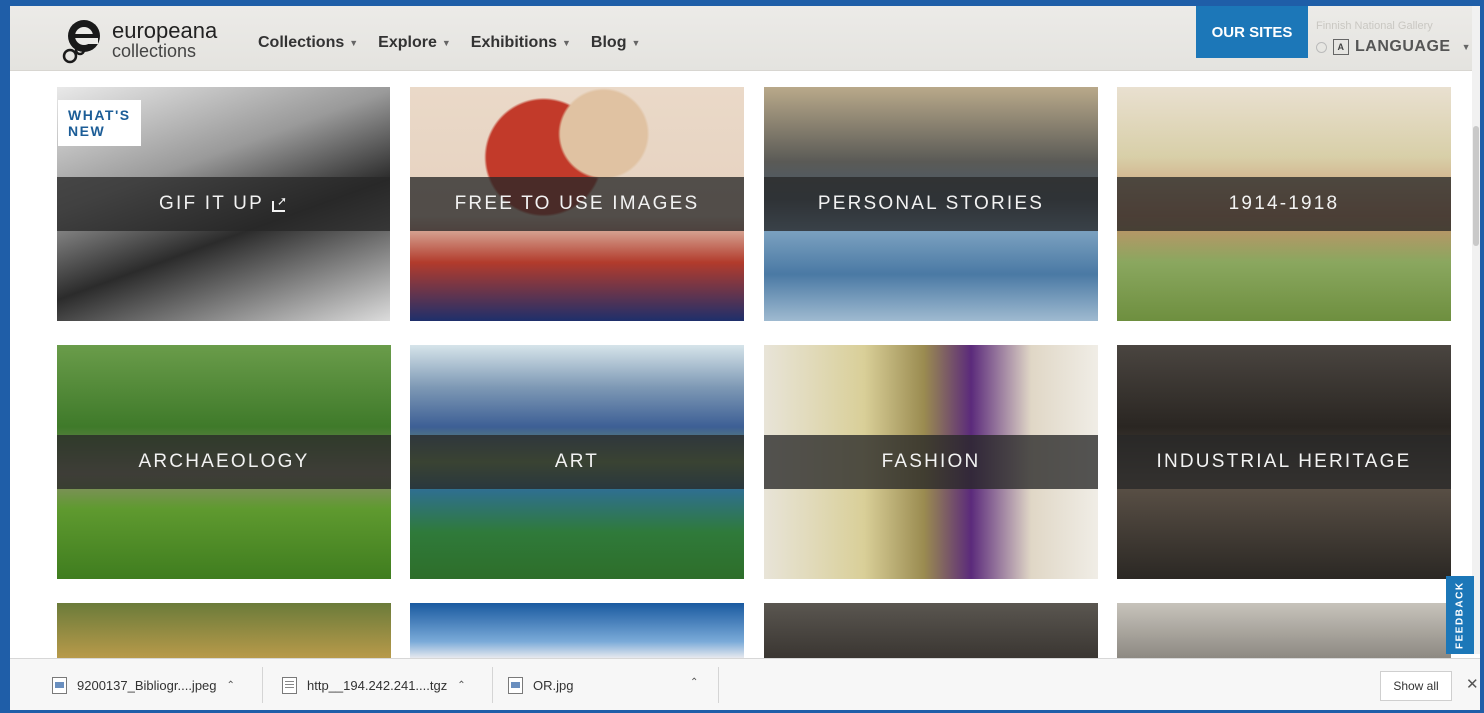 The image size is (1484, 713). Describe the element at coordinates (147, 685) in the screenshot. I see `download-filename: 9200137_Bibliogr....jpeg` at that location.